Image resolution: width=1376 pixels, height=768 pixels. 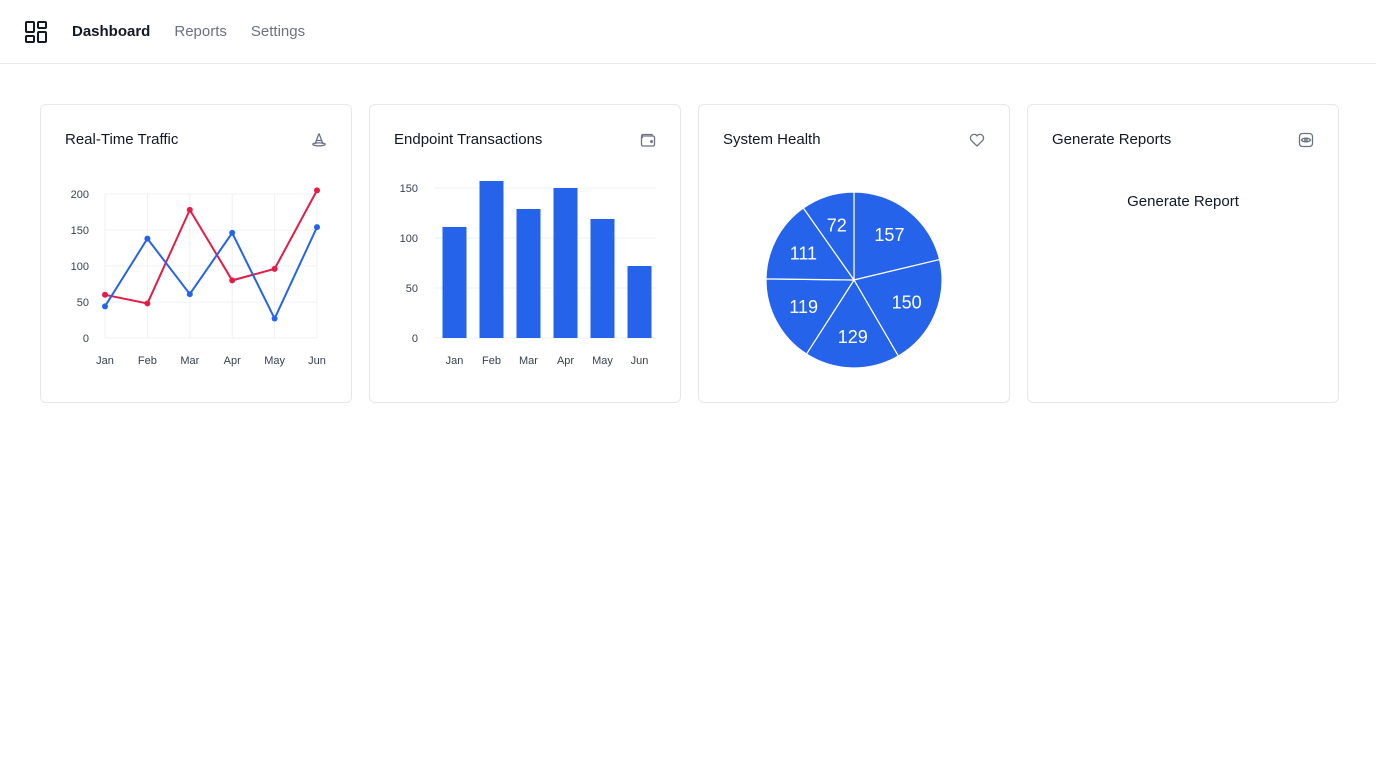 I want to click on top-navbar: Dashboard Reports Settings, so click(x=688, y=32).